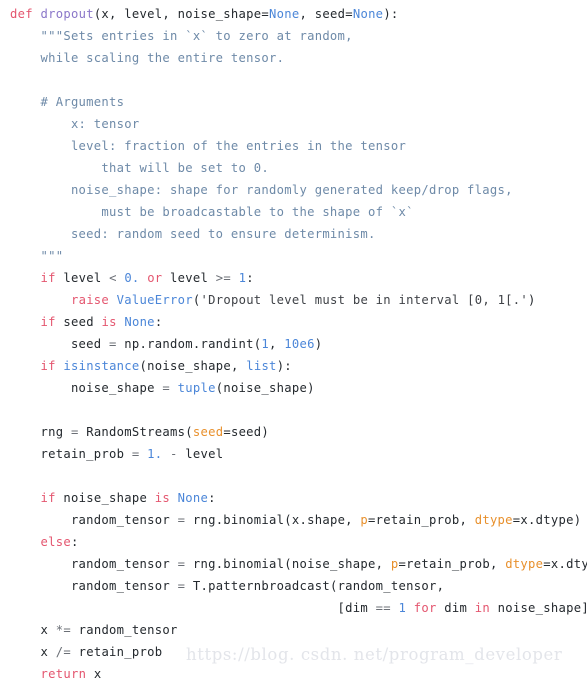  What do you see at coordinates (74, 432) in the screenshot?
I see `code-token-op: =` at bounding box center [74, 432].